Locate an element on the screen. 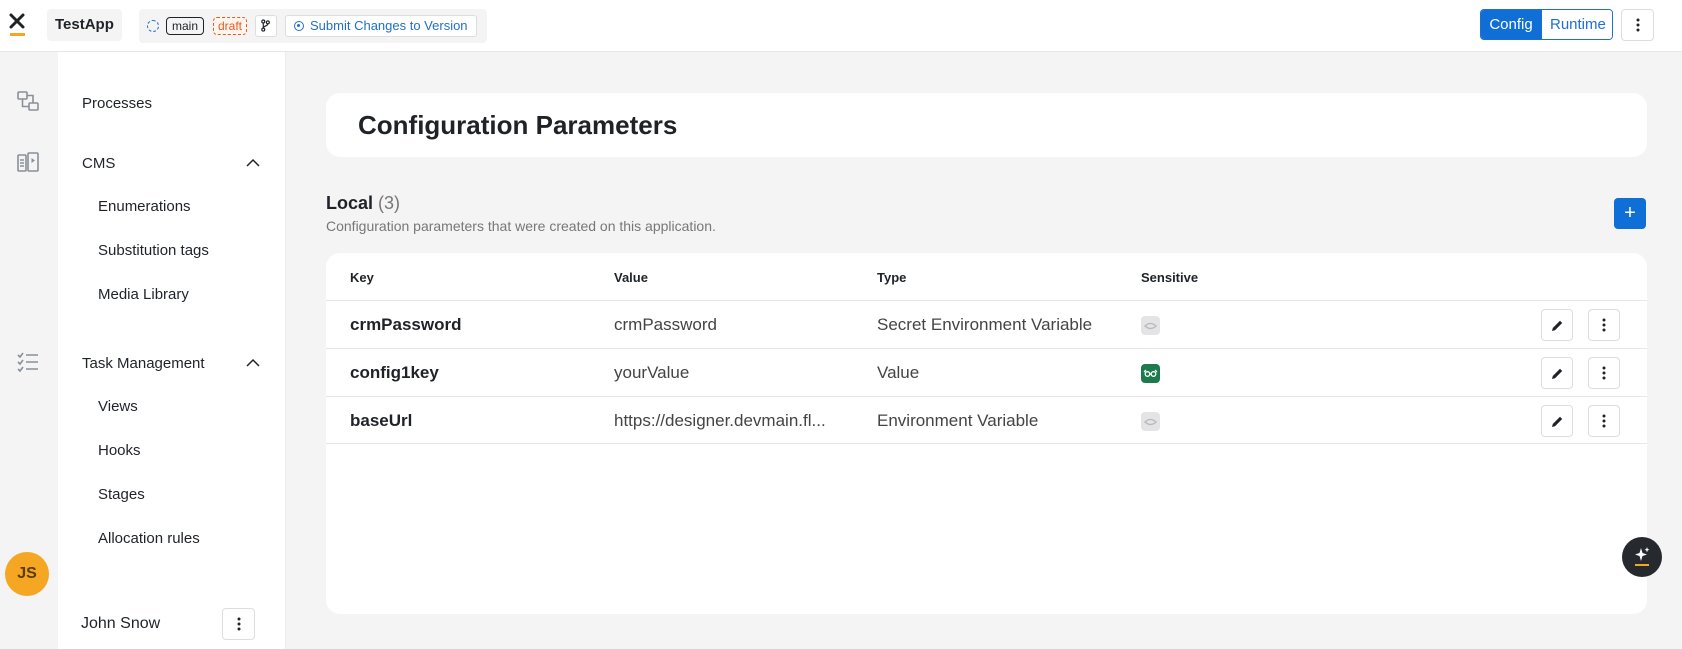 This screenshot has height=649, width=1682. app-name: TestApp is located at coordinates (84, 25).